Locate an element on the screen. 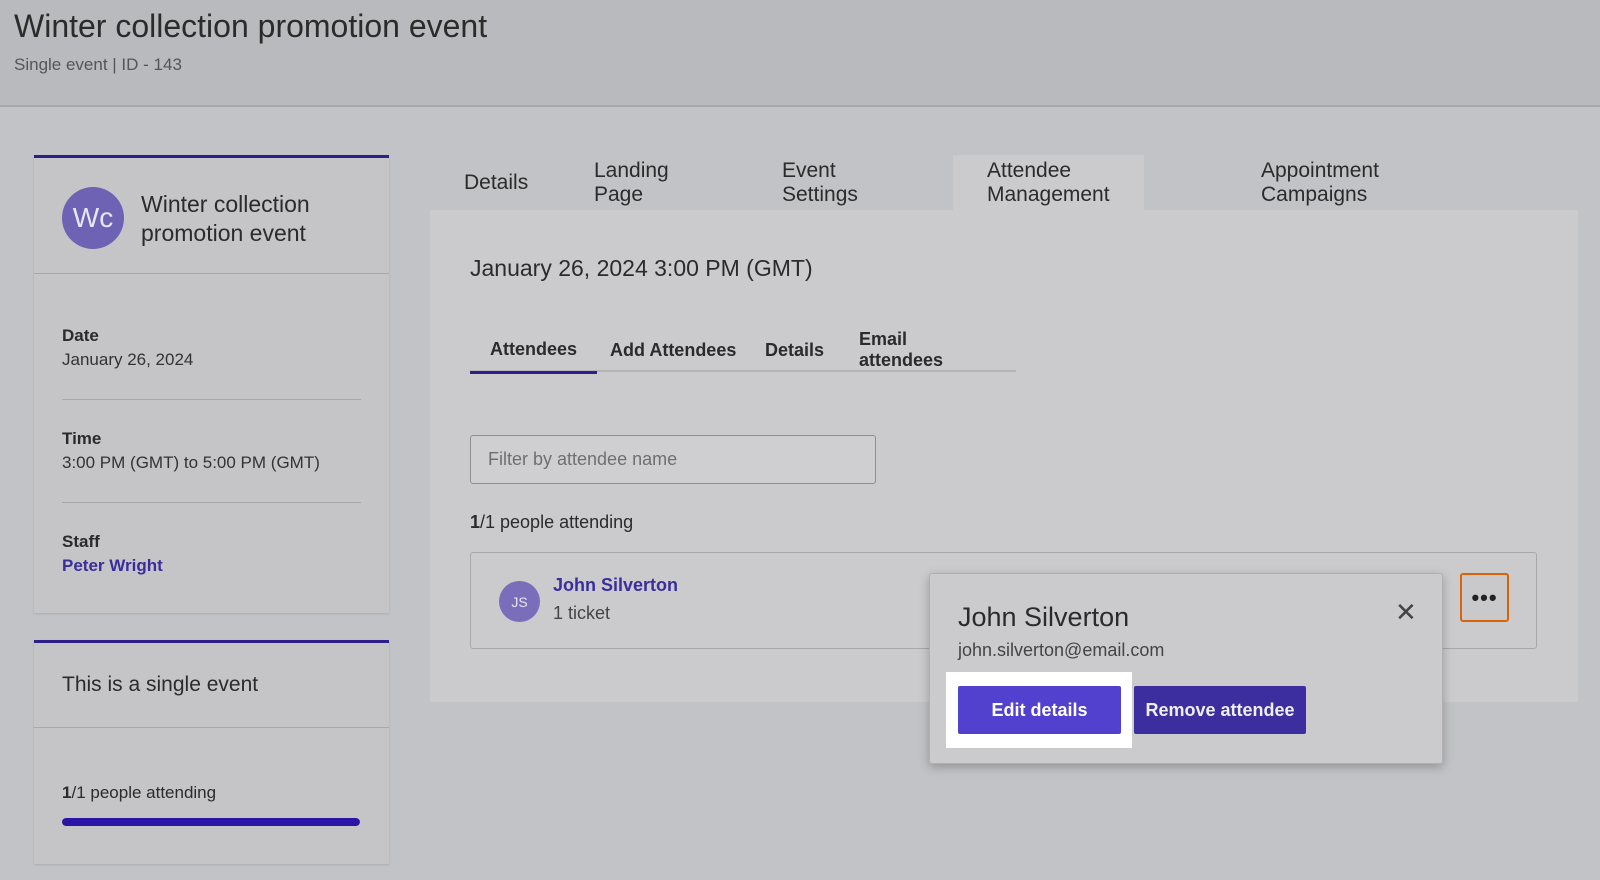 This screenshot has width=1600, height=880. time-label: Time is located at coordinates (82, 438).